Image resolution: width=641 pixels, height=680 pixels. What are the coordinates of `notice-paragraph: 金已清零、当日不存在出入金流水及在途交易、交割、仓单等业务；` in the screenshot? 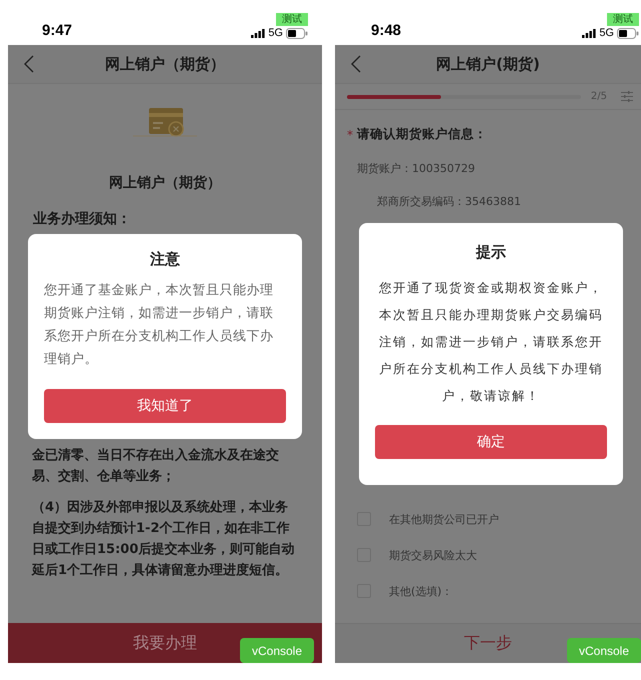 It's located at (156, 466).